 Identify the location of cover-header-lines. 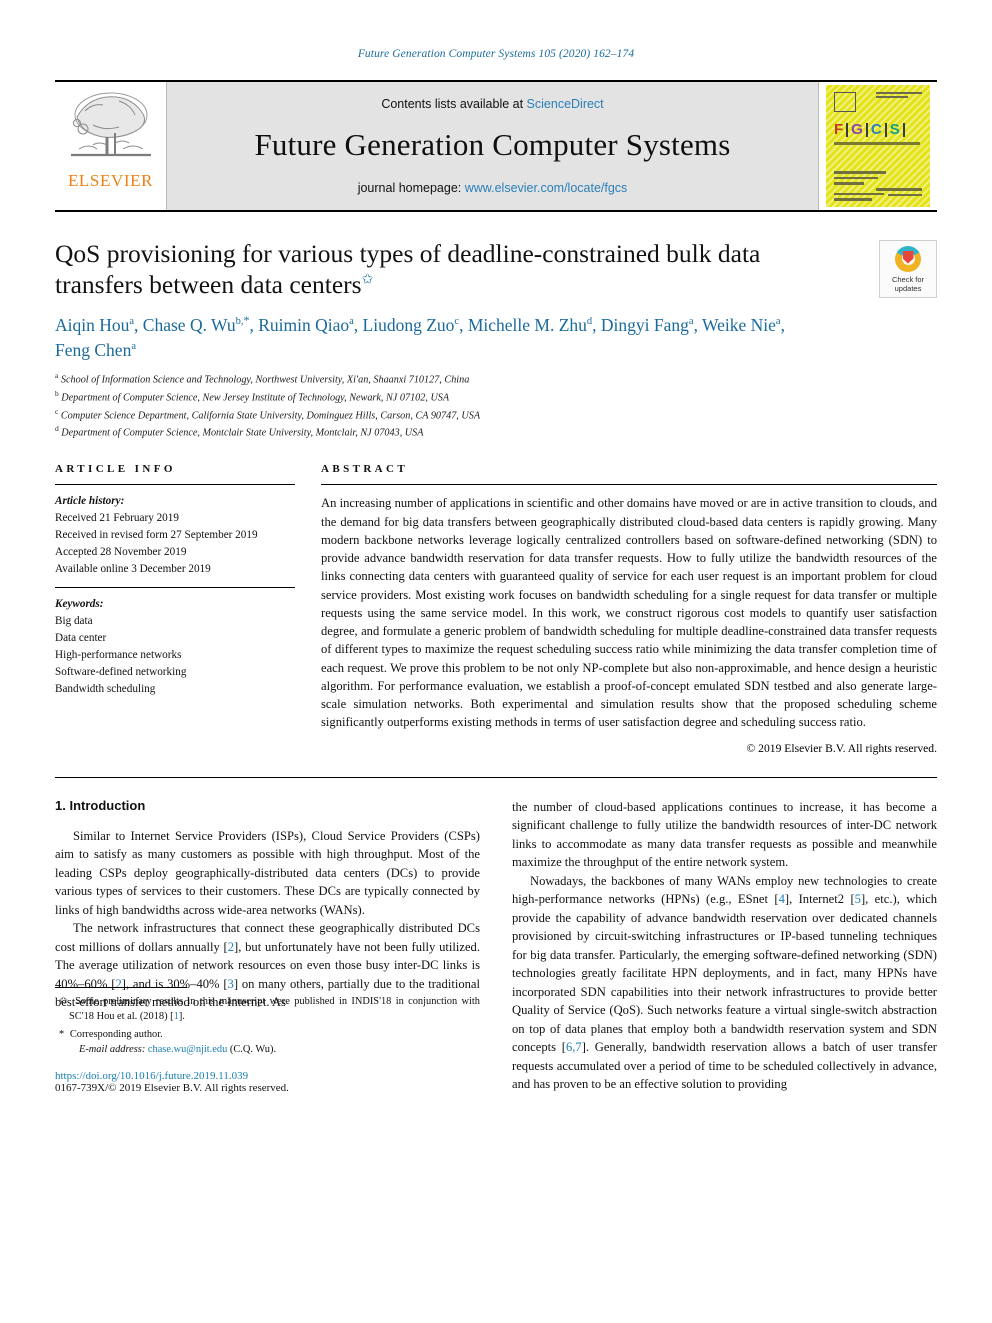
(899, 96).